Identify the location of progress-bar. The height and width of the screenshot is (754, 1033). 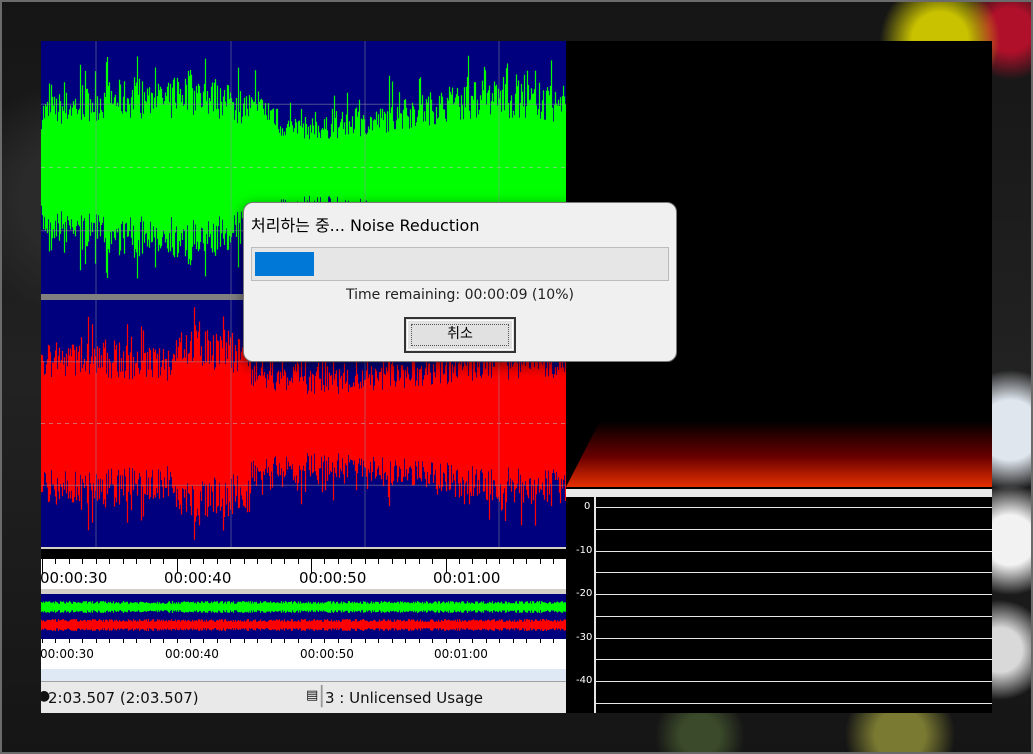
(460, 264).